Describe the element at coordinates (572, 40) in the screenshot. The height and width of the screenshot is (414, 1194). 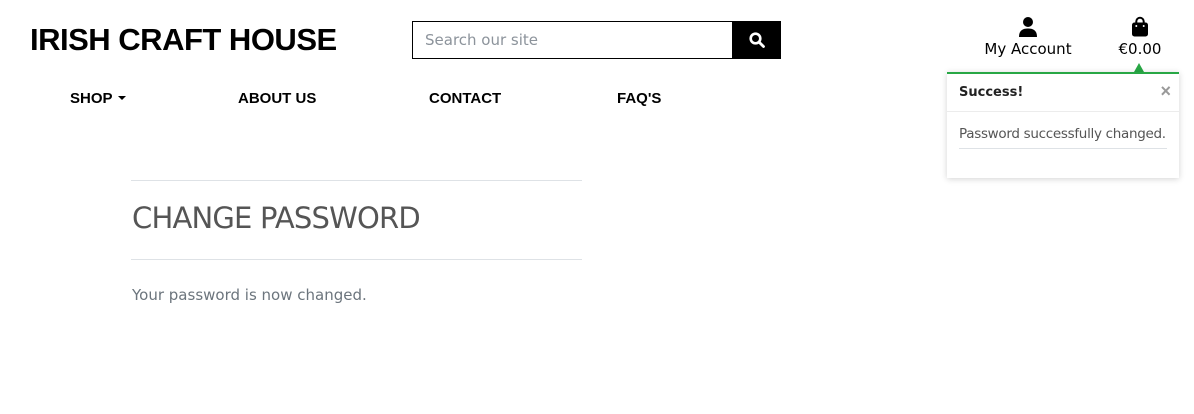
I see `search-input` at that location.